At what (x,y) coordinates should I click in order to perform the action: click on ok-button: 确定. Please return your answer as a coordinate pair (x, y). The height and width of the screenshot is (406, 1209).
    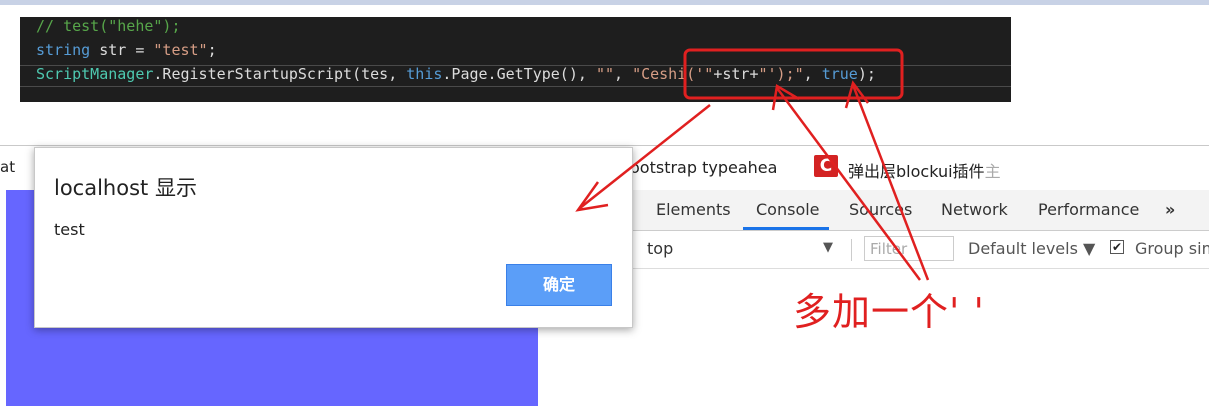
    Looking at the image, I should click on (559, 285).